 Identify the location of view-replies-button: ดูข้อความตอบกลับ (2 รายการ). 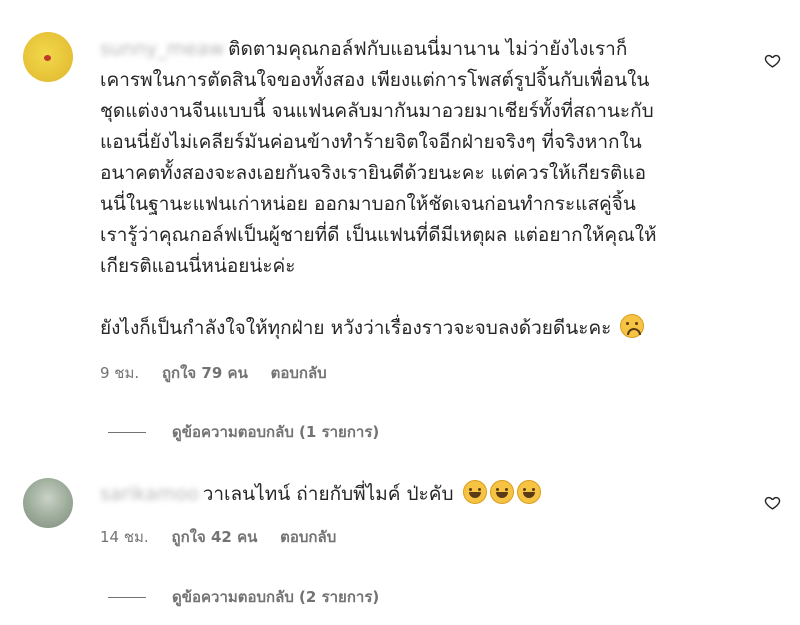
(243, 597).